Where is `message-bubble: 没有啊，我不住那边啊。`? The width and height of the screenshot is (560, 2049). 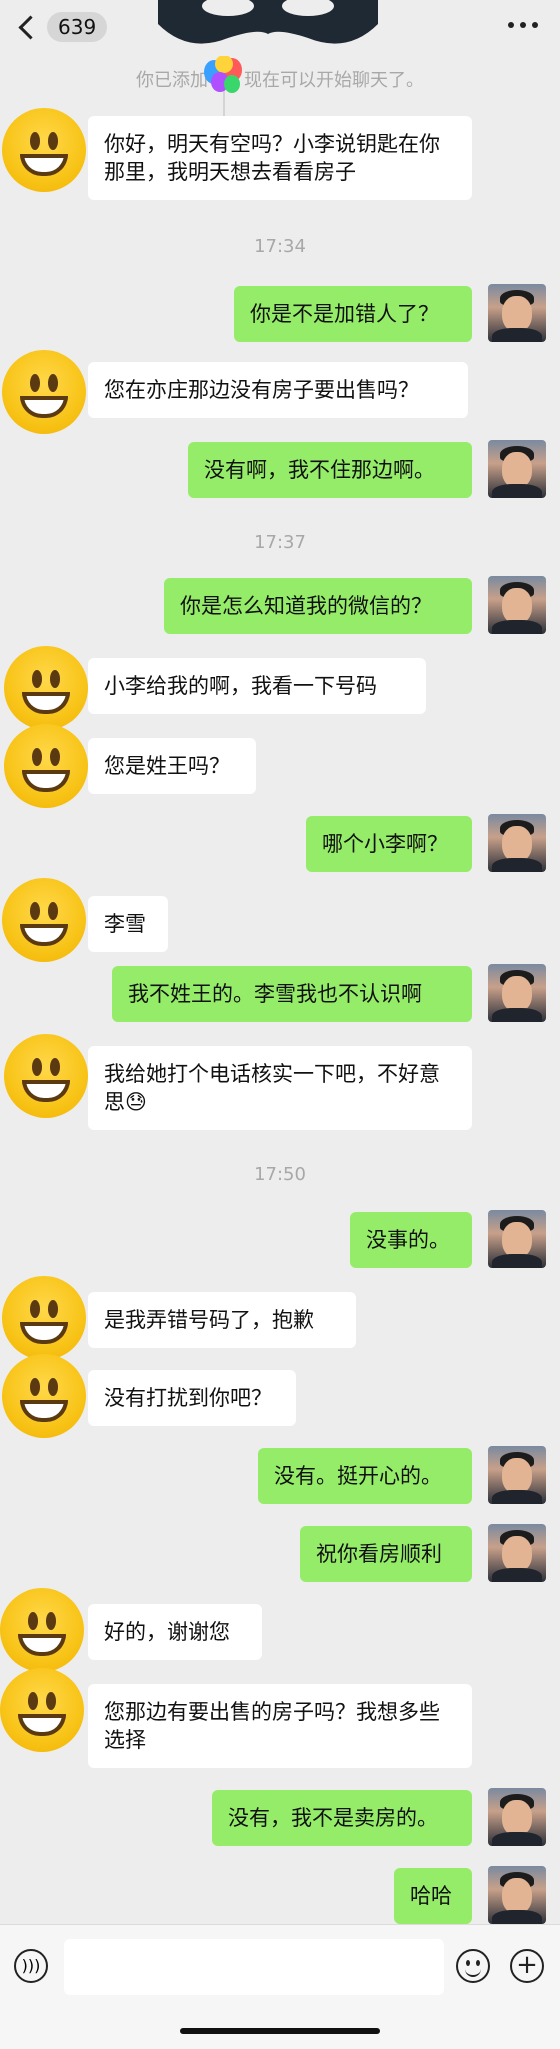
message-bubble: 没有啊，我不住那边啊。 is located at coordinates (330, 470).